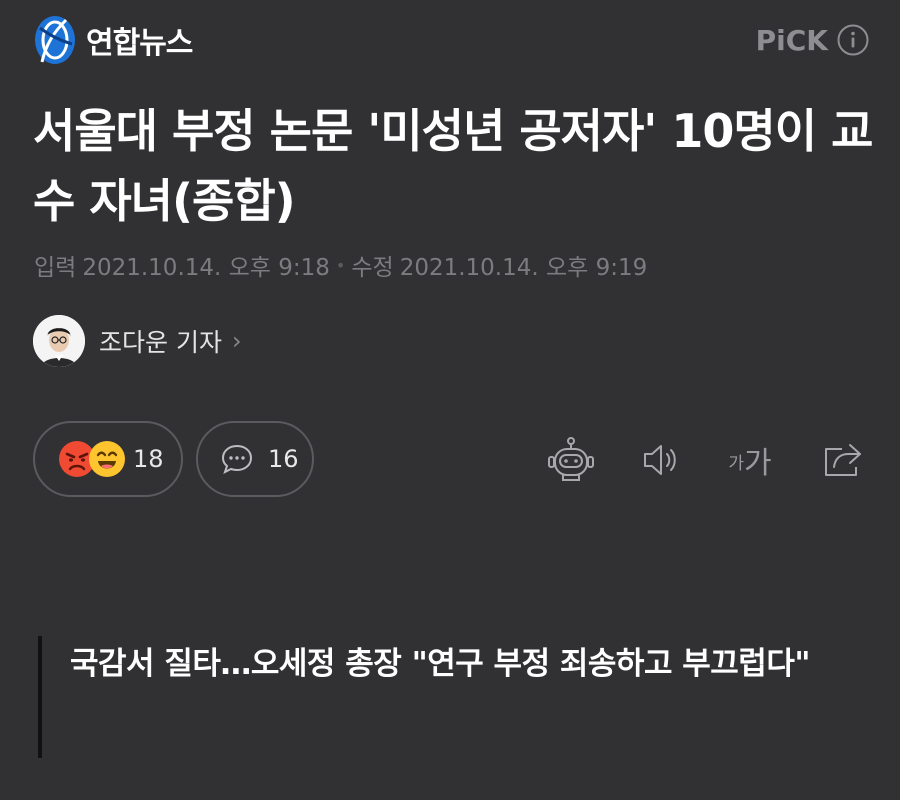  I want to click on reporter-link: 조다운 기자 ›, so click(137, 341).